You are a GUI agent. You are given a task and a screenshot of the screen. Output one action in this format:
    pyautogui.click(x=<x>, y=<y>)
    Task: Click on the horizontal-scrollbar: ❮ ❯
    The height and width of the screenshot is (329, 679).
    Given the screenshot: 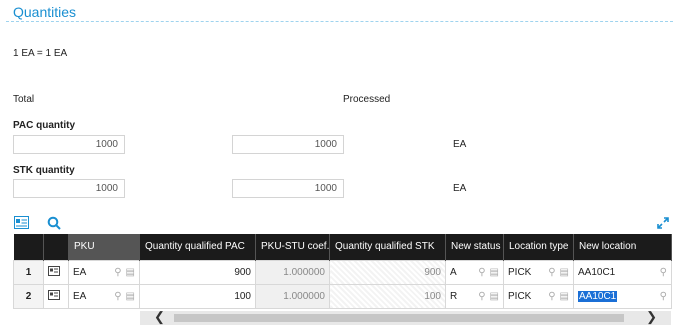 What is the action you would take?
    pyautogui.click(x=405, y=317)
    